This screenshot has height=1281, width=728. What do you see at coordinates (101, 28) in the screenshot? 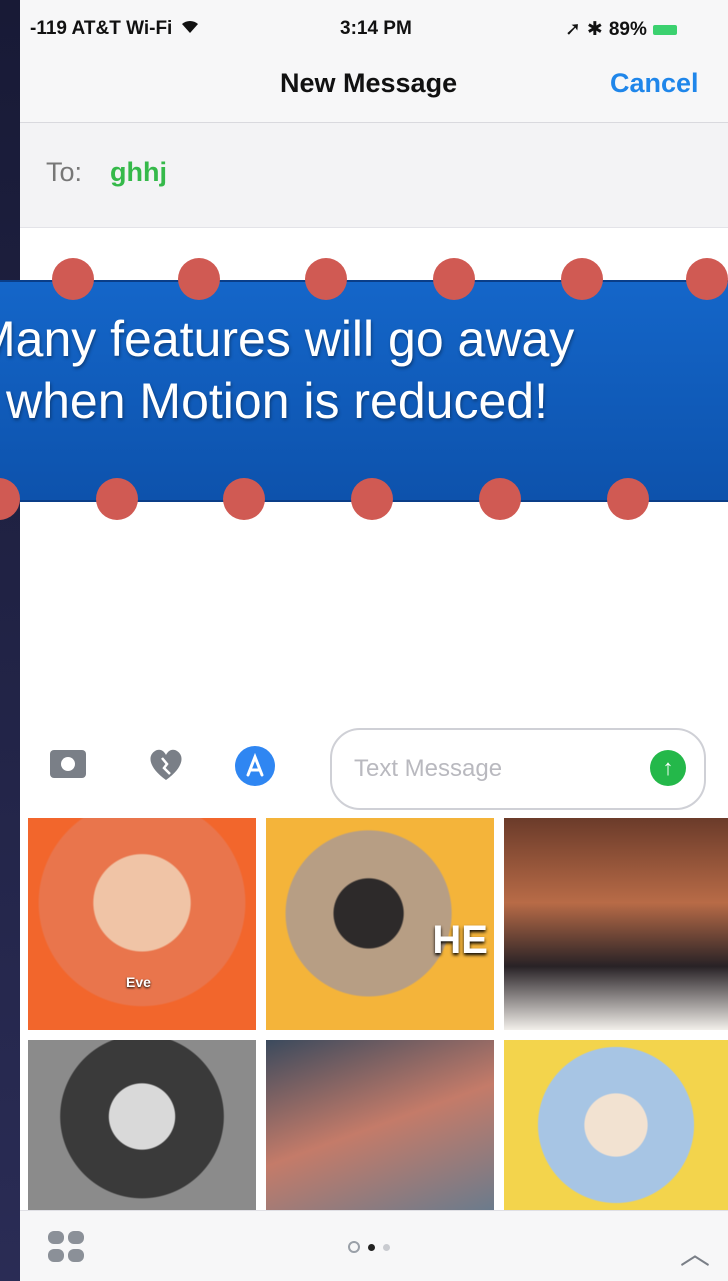
I see `carrier-text: -119 AT&T Wi-Fi` at bounding box center [101, 28].